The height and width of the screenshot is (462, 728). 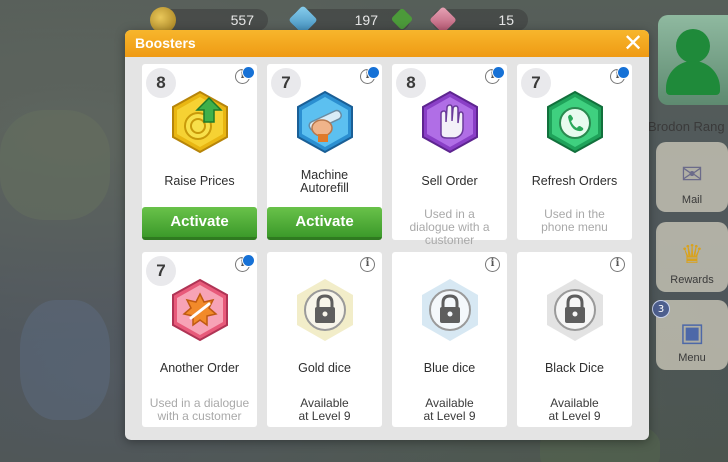 What do you see at coordinates (450, 310) in the screenshot?
I see `blue-dice-lock-icon` at bounding box center [450, 310].